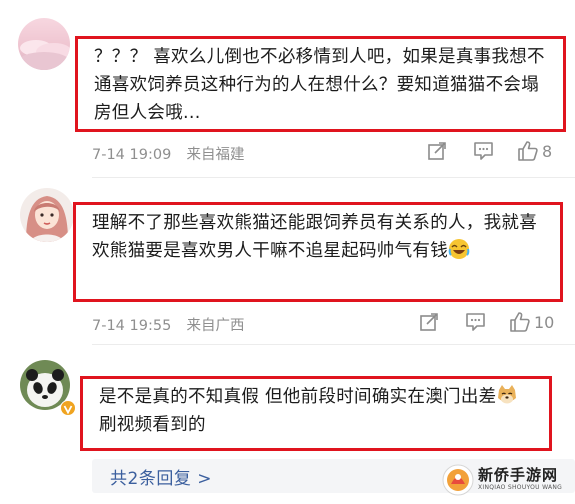 This screenshot has height=504, width=575. What do you see at coordinates (459, 249) in the screenshot?
I see `laugh-cry-emoji` at bounding box center [459, 249].